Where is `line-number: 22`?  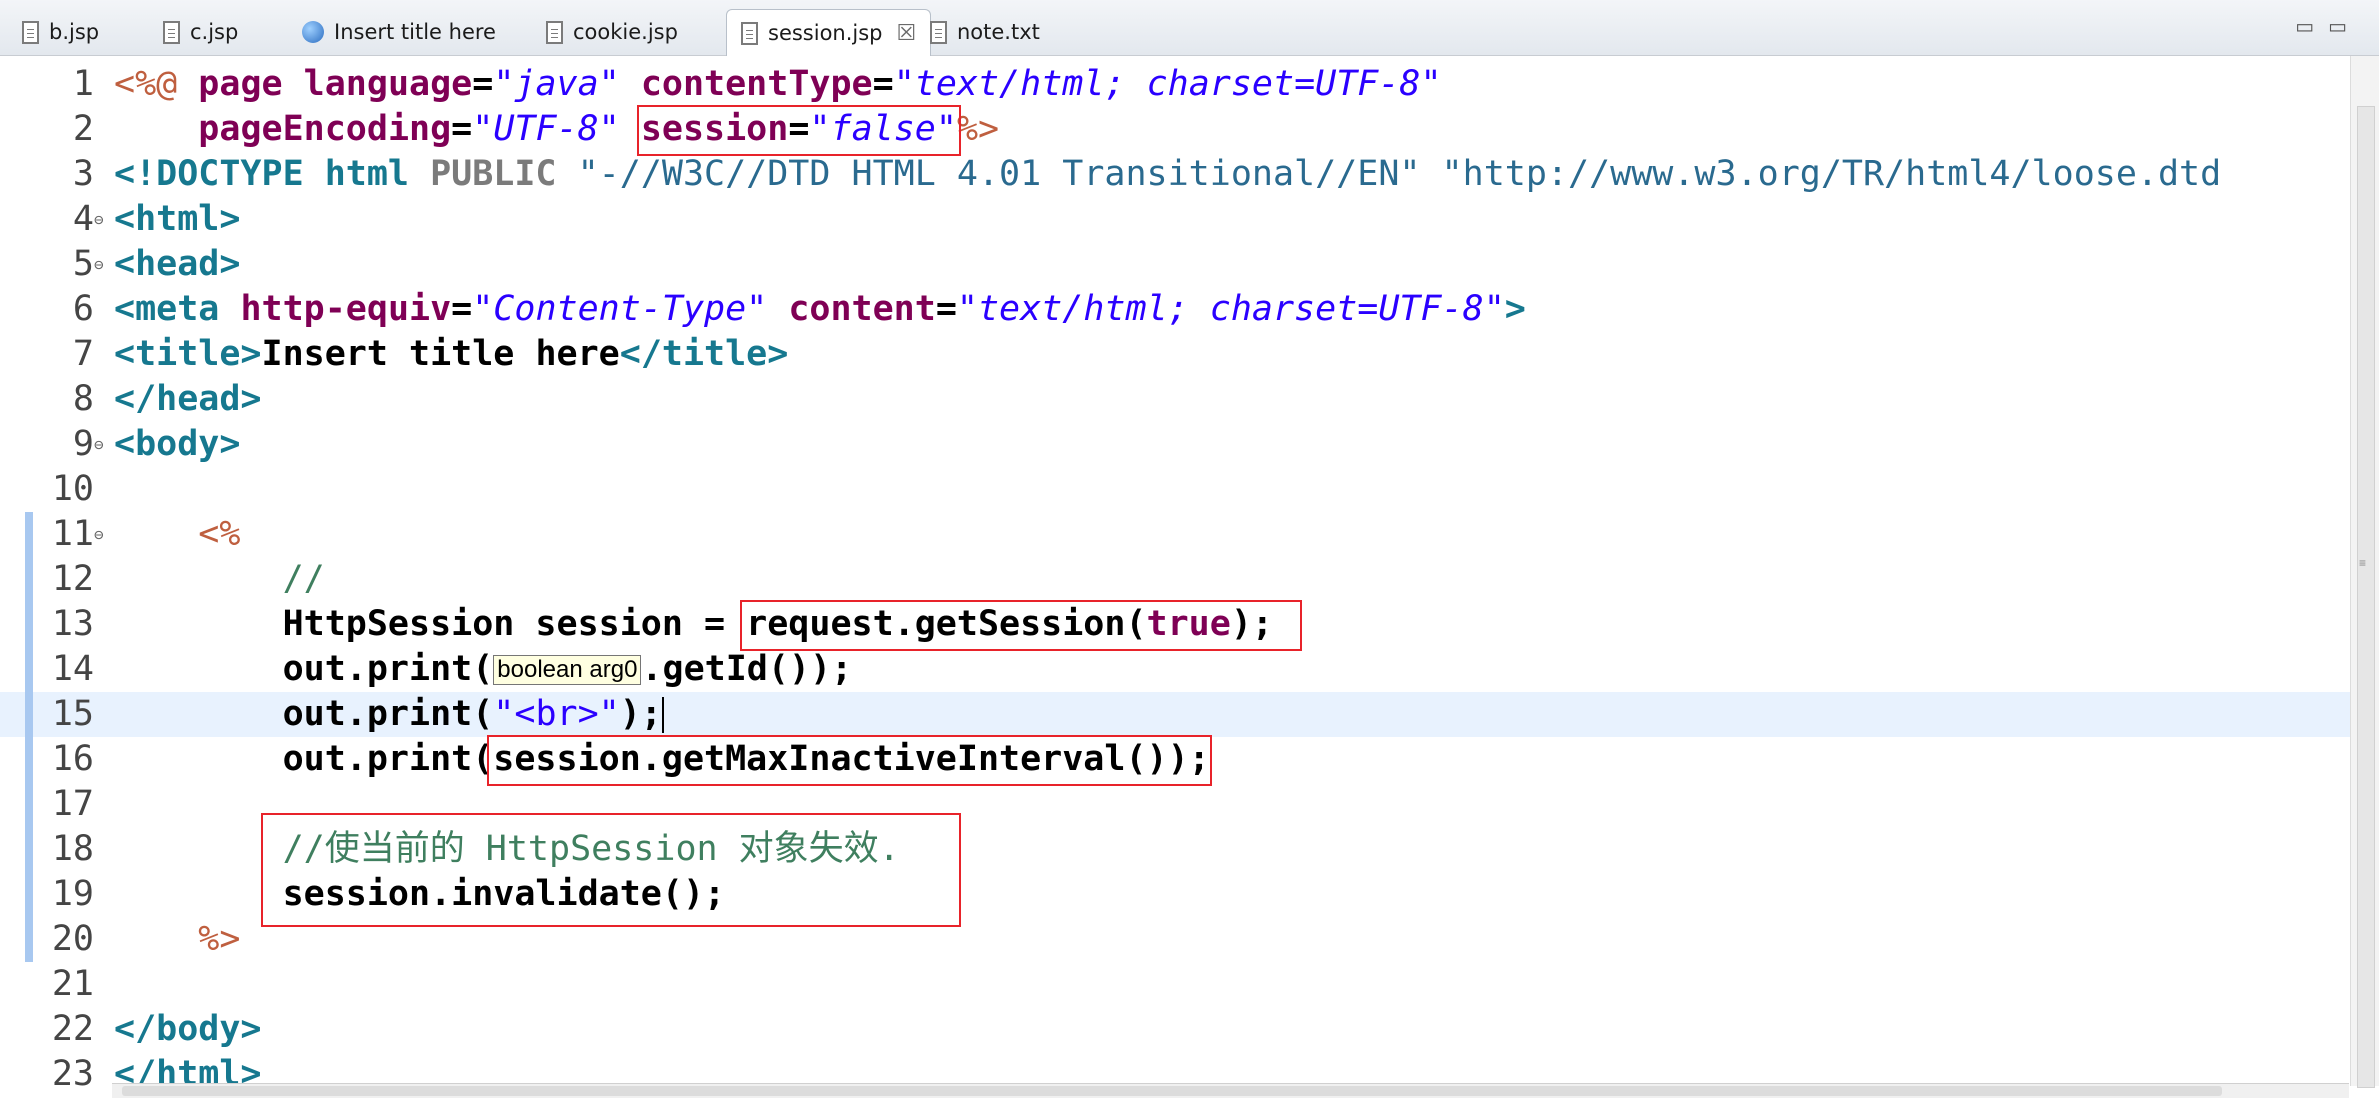 line-number: 22 is located at coordinates (72, 1029).